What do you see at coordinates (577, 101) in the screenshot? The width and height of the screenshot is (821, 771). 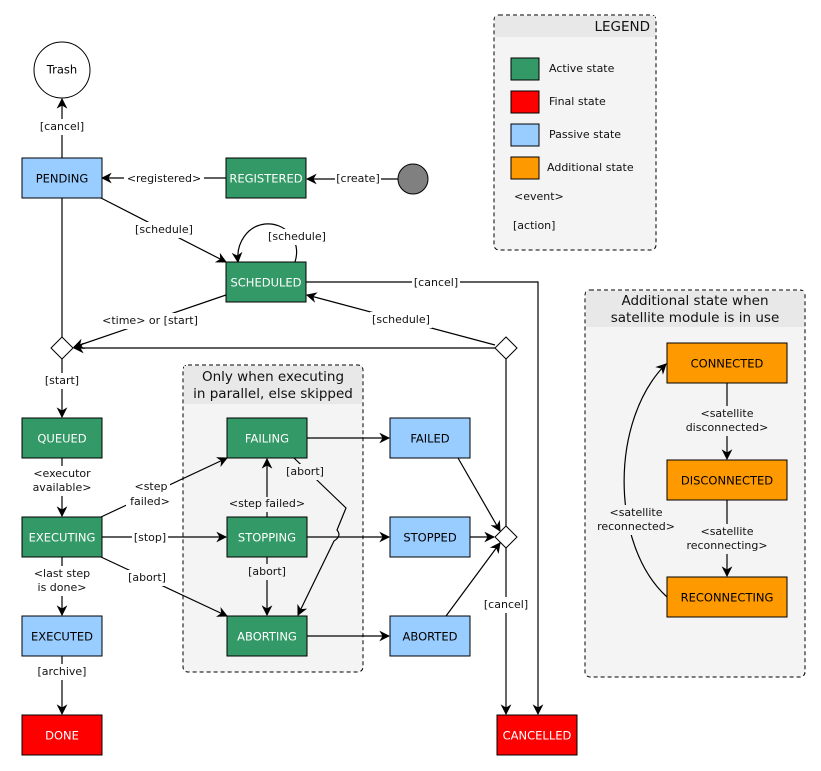 I see `legend-label: Final state` at bounding box center [577, 101].